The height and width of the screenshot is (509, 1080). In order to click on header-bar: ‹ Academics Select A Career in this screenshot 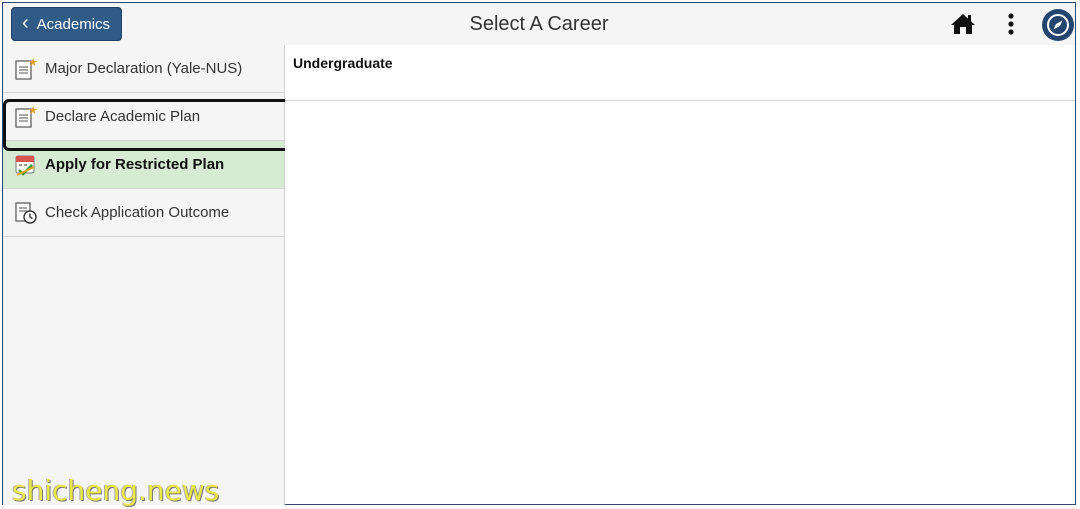, I will do `click(539, 24)`.